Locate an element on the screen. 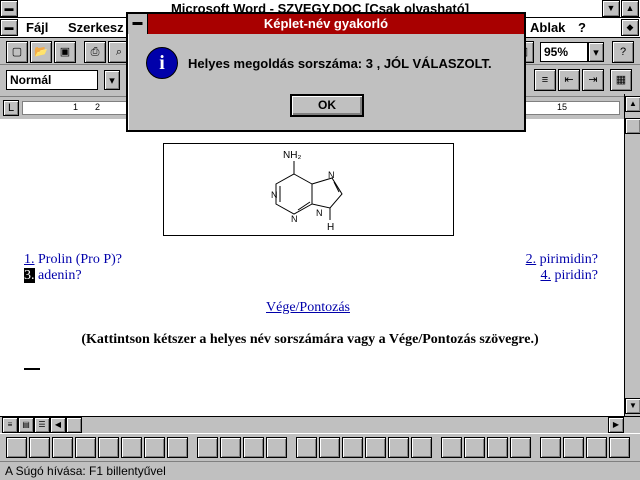 The height and width of the screenshot is (480, 640). format-callout-icon is located at coordinates (177, 447).